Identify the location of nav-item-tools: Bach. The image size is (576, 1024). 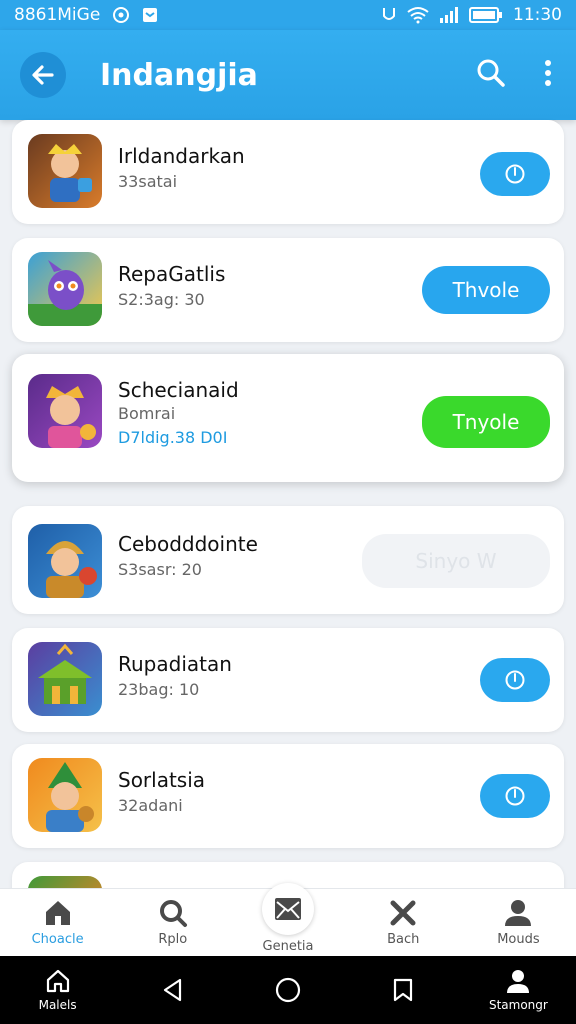
(403, 922).